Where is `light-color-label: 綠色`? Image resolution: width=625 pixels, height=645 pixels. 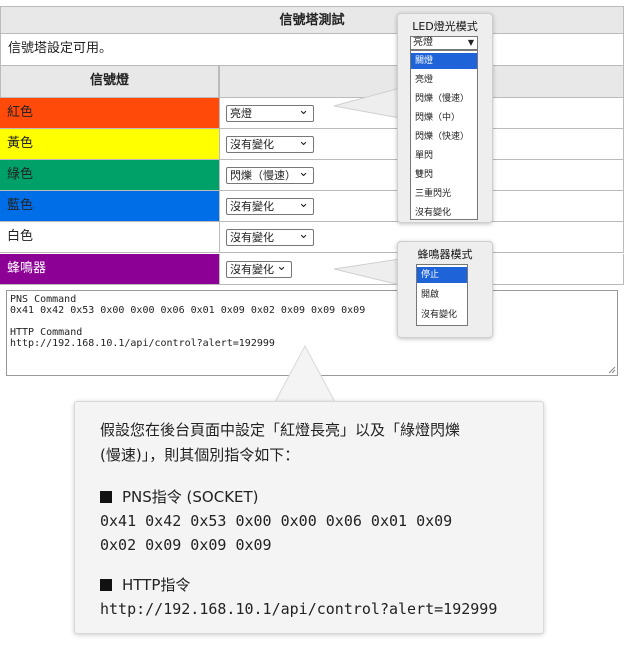
light-color-label: 綠色 is located at coordinates (109, 175).